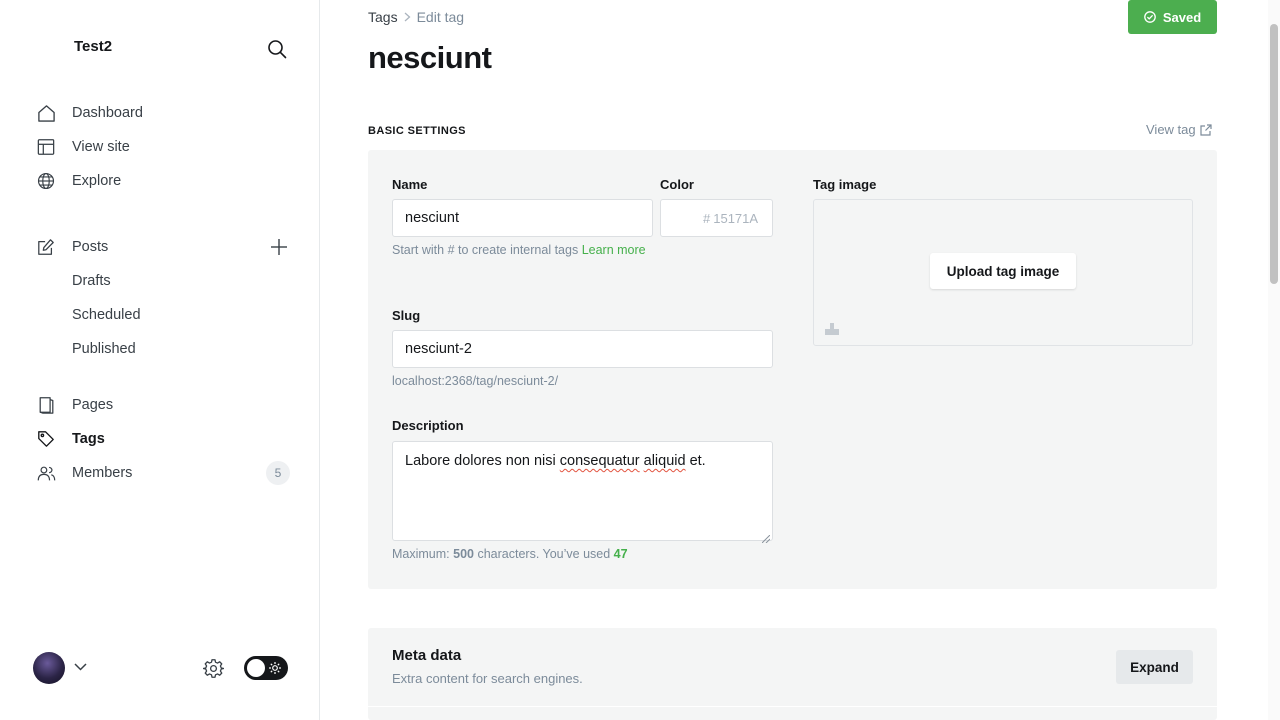 Image resolution: width=1280 pixels, height=720 pixels. What do you see at coordinates (845, 184) in the screenshot?
I see `tag-image-label: Tag image` at bounding box center [845, 184].